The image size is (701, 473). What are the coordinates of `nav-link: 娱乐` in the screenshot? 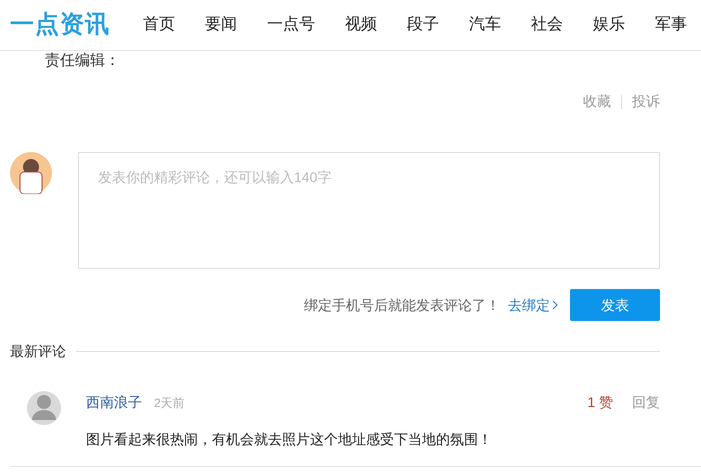 It's located at (609, 25).